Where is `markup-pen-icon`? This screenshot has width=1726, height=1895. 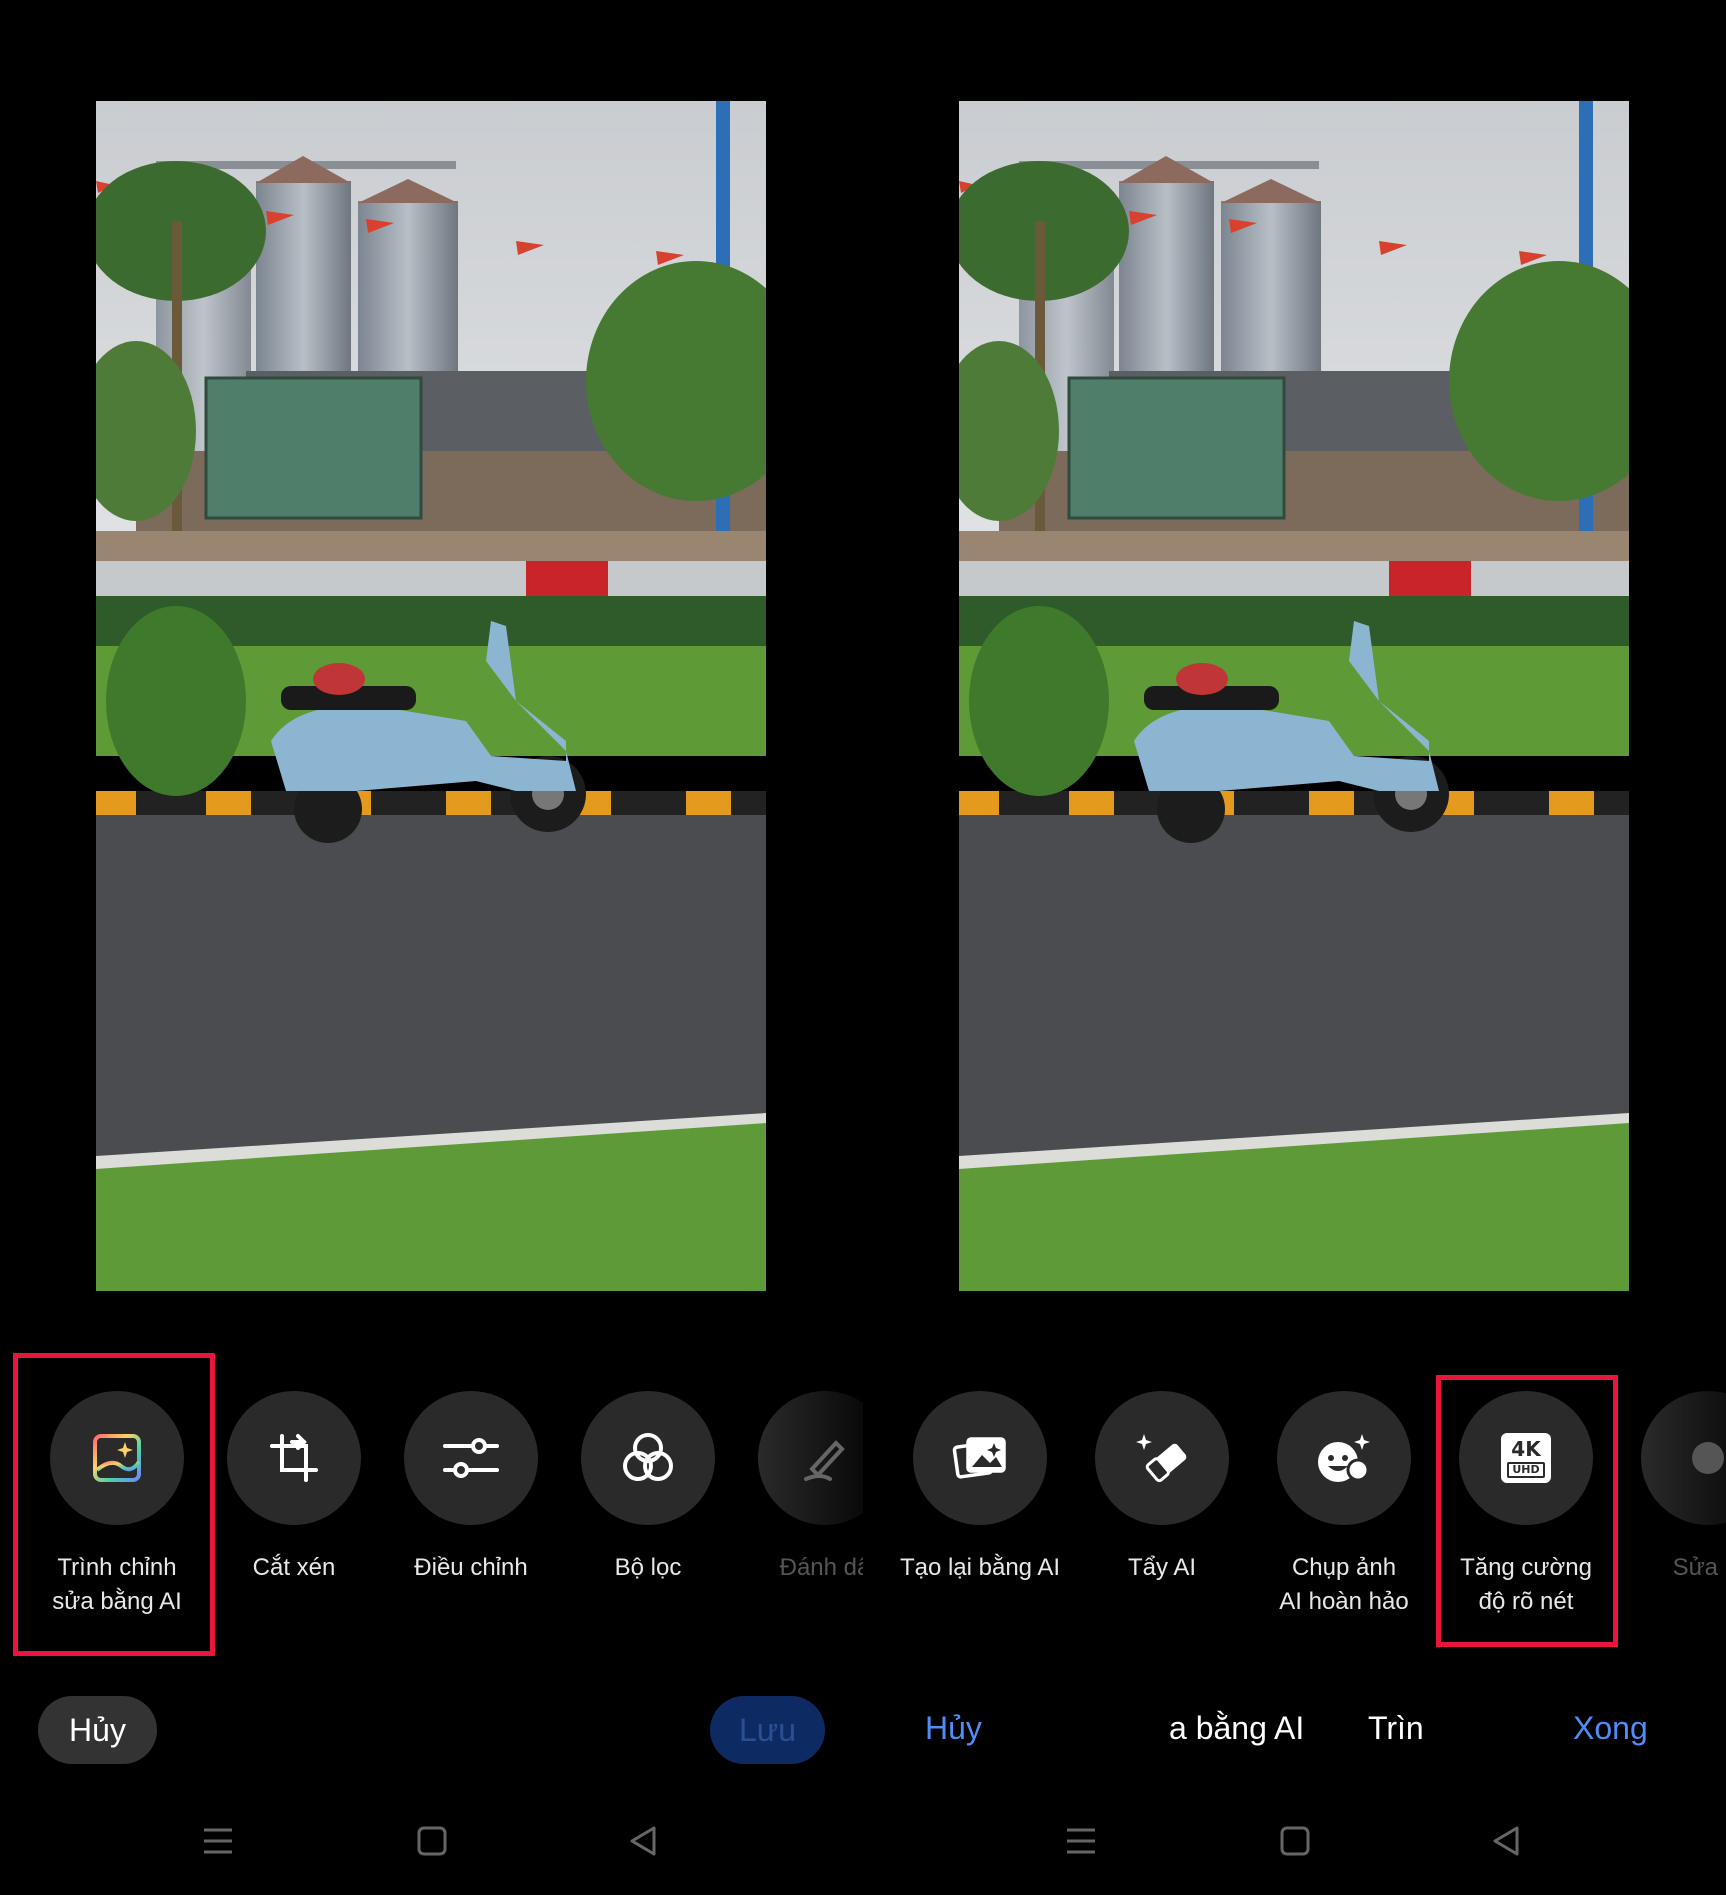
markup-pen-icon is located at coordinates (810, 1458).